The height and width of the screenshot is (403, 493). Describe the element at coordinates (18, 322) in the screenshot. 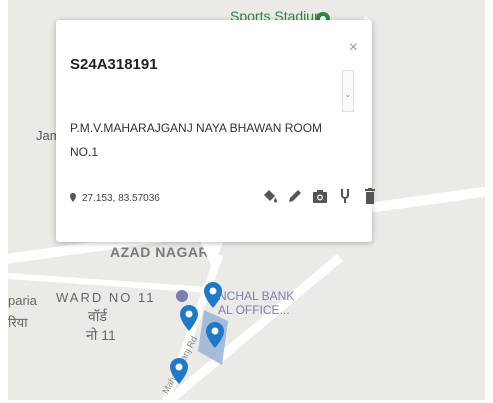

I see `map-label-riya: रिया` at that location.